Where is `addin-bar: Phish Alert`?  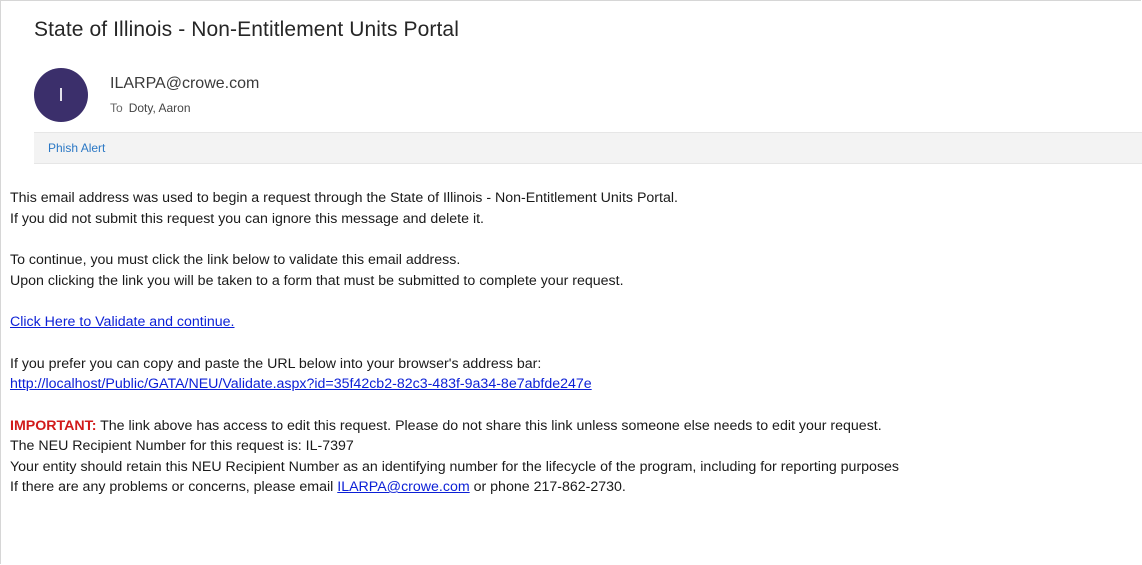 addin-bar: Phish Alert is located at coordinates (588, 148).